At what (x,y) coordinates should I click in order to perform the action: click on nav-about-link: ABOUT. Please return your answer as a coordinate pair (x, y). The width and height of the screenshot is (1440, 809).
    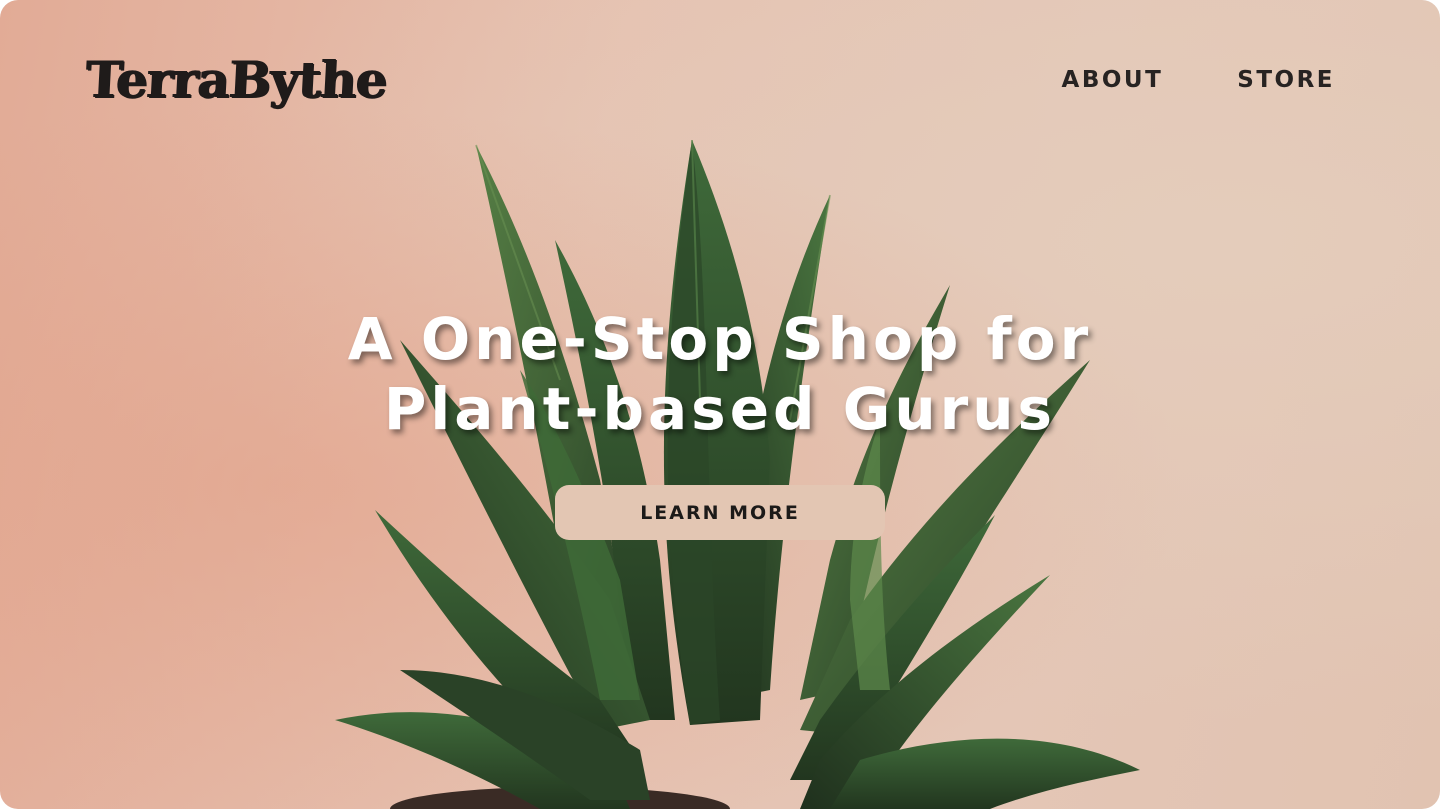
    Looking at the image, I should click on (1113, 80).